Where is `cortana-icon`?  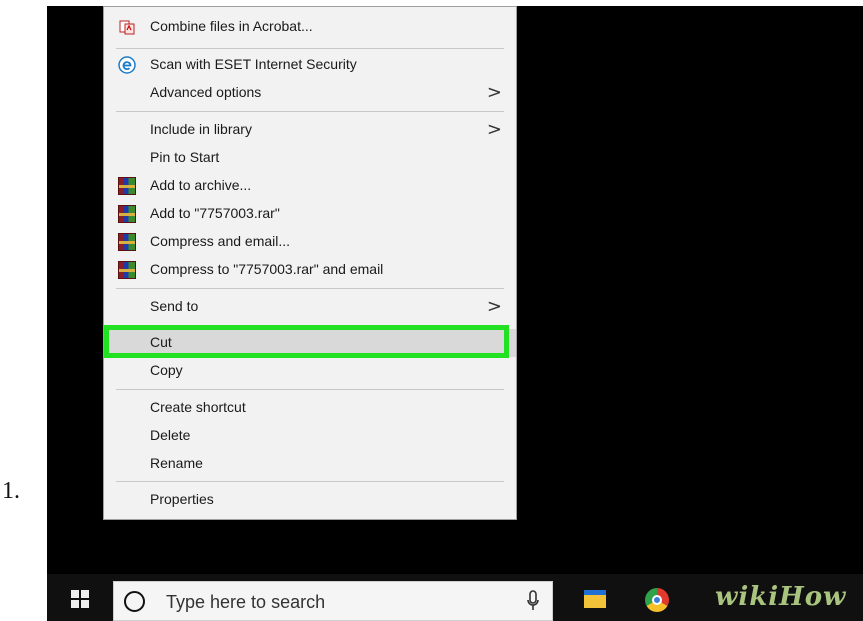
cortana-icon is located at coordinates (134, 601).